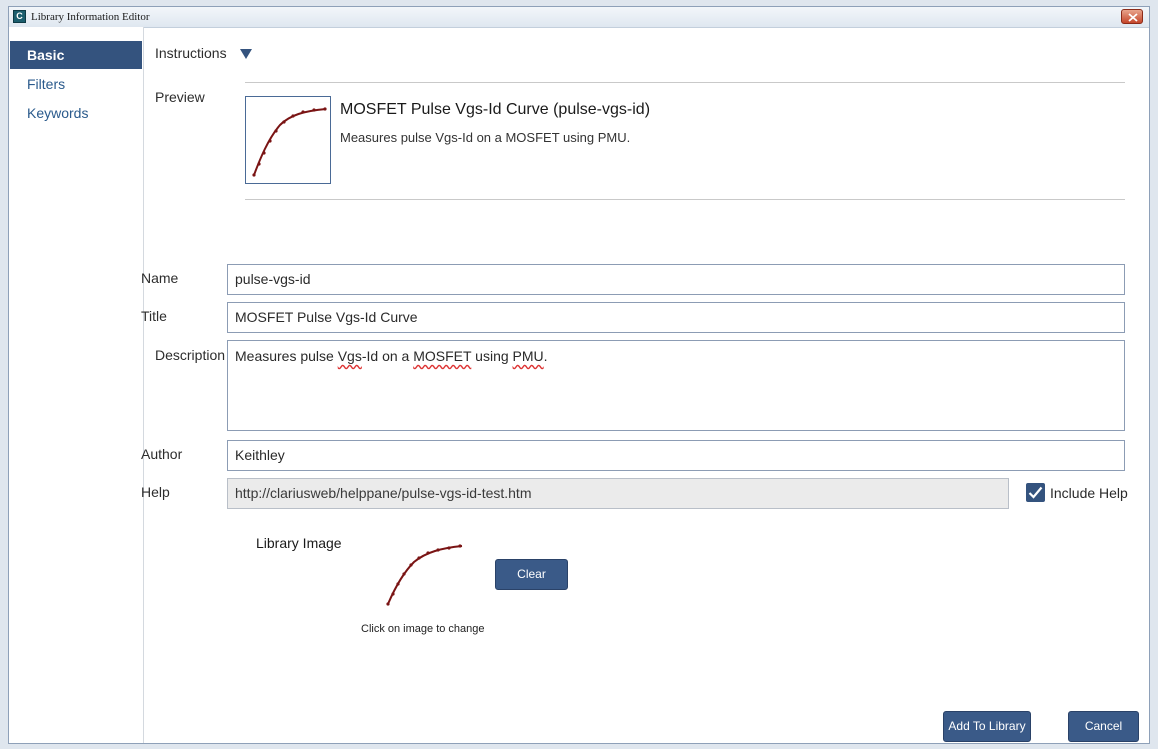  I want to click on clear-button: Clear, so click(531, 574).